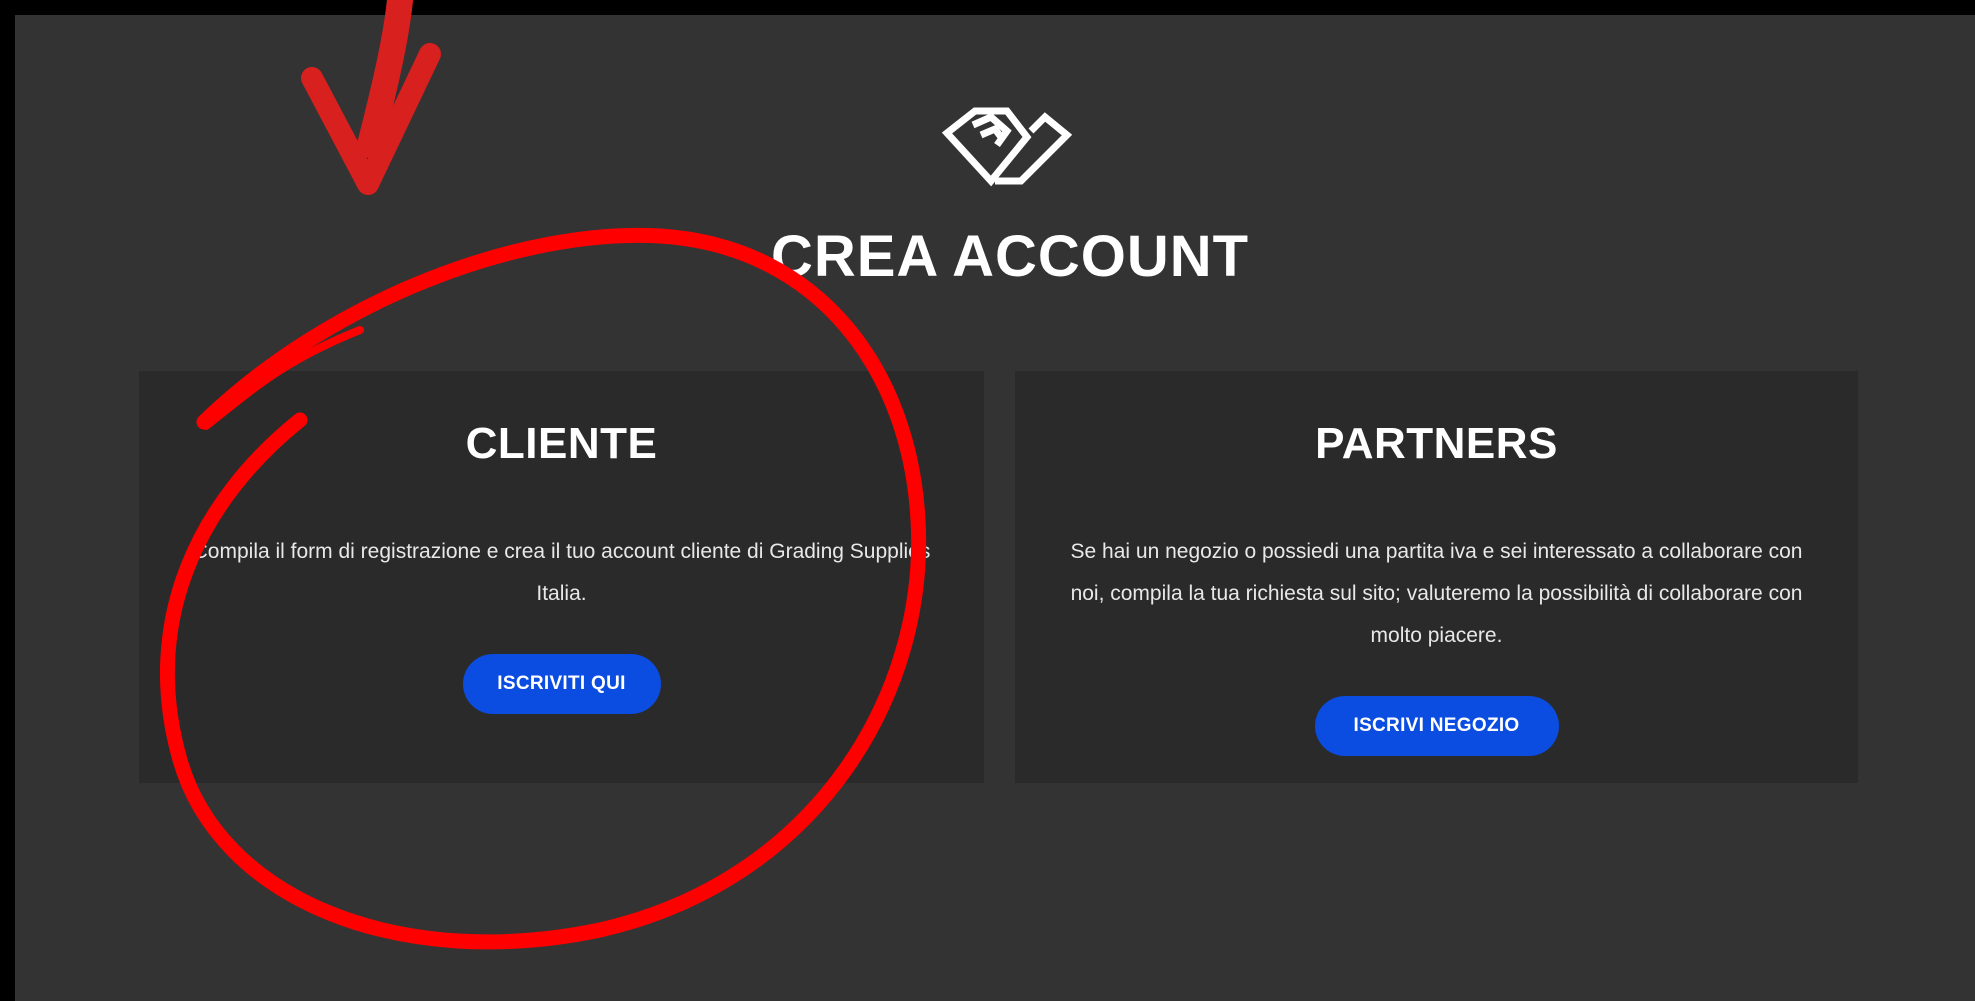  Describe the element at coordinates (1436, 443) in the screenshot. I see `partners-card-title: PARTNERS` at that location.